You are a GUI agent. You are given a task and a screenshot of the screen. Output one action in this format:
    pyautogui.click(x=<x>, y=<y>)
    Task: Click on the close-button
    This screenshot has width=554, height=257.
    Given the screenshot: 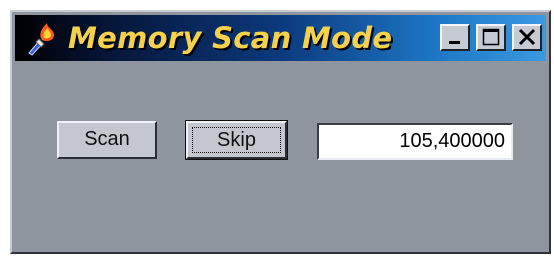 What is the action you would take?
    pyautogui.click(x=527, y=37)
    